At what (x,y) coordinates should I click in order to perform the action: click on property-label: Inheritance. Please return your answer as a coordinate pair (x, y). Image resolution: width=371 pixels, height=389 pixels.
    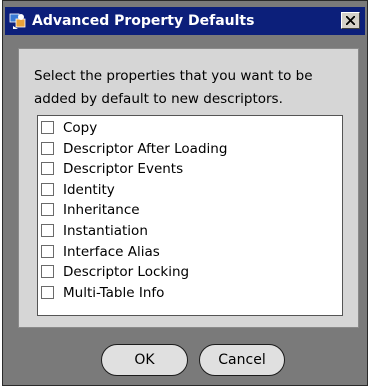
    Looking at the image, I should click on (101, 210).